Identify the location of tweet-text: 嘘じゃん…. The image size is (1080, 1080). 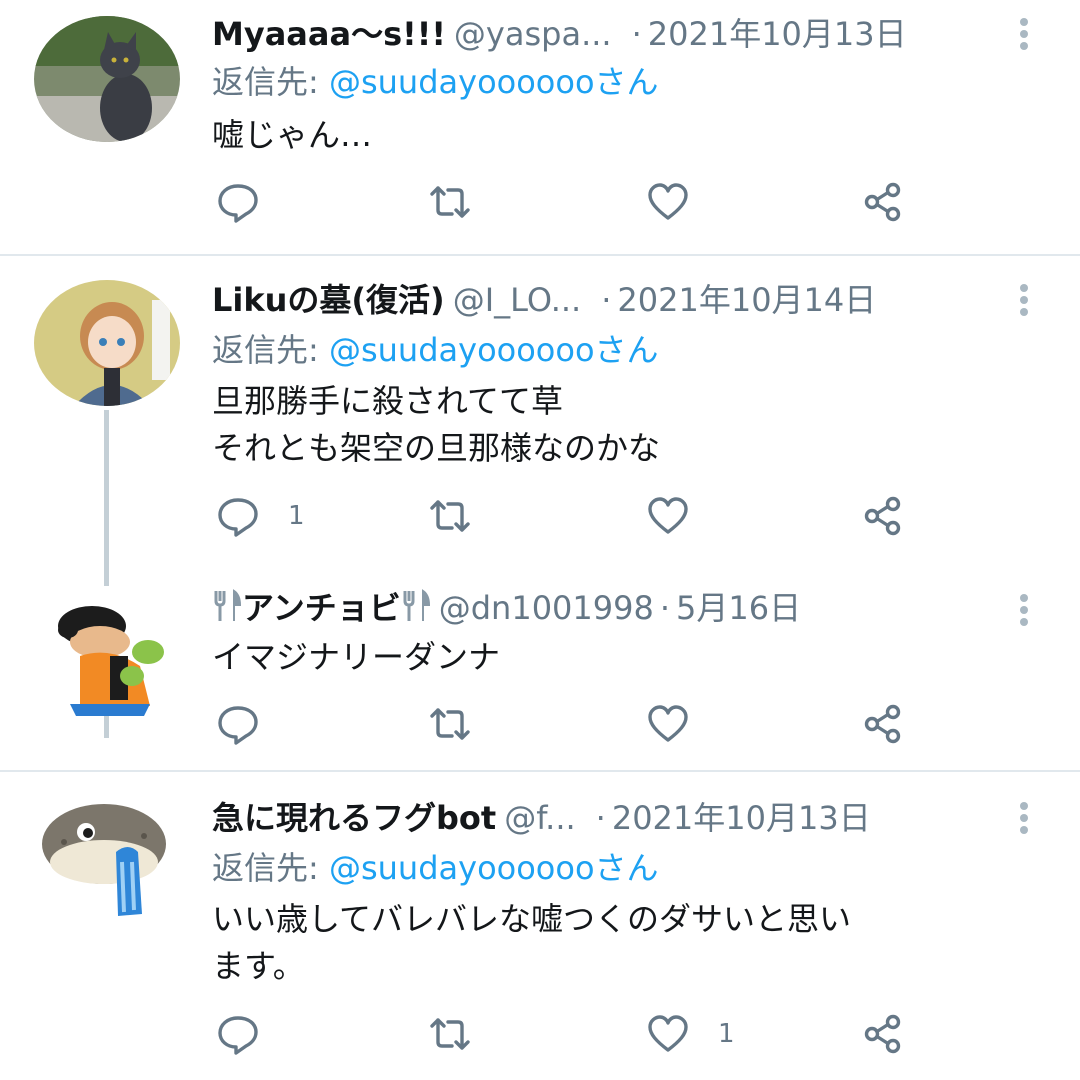
(292, 135).